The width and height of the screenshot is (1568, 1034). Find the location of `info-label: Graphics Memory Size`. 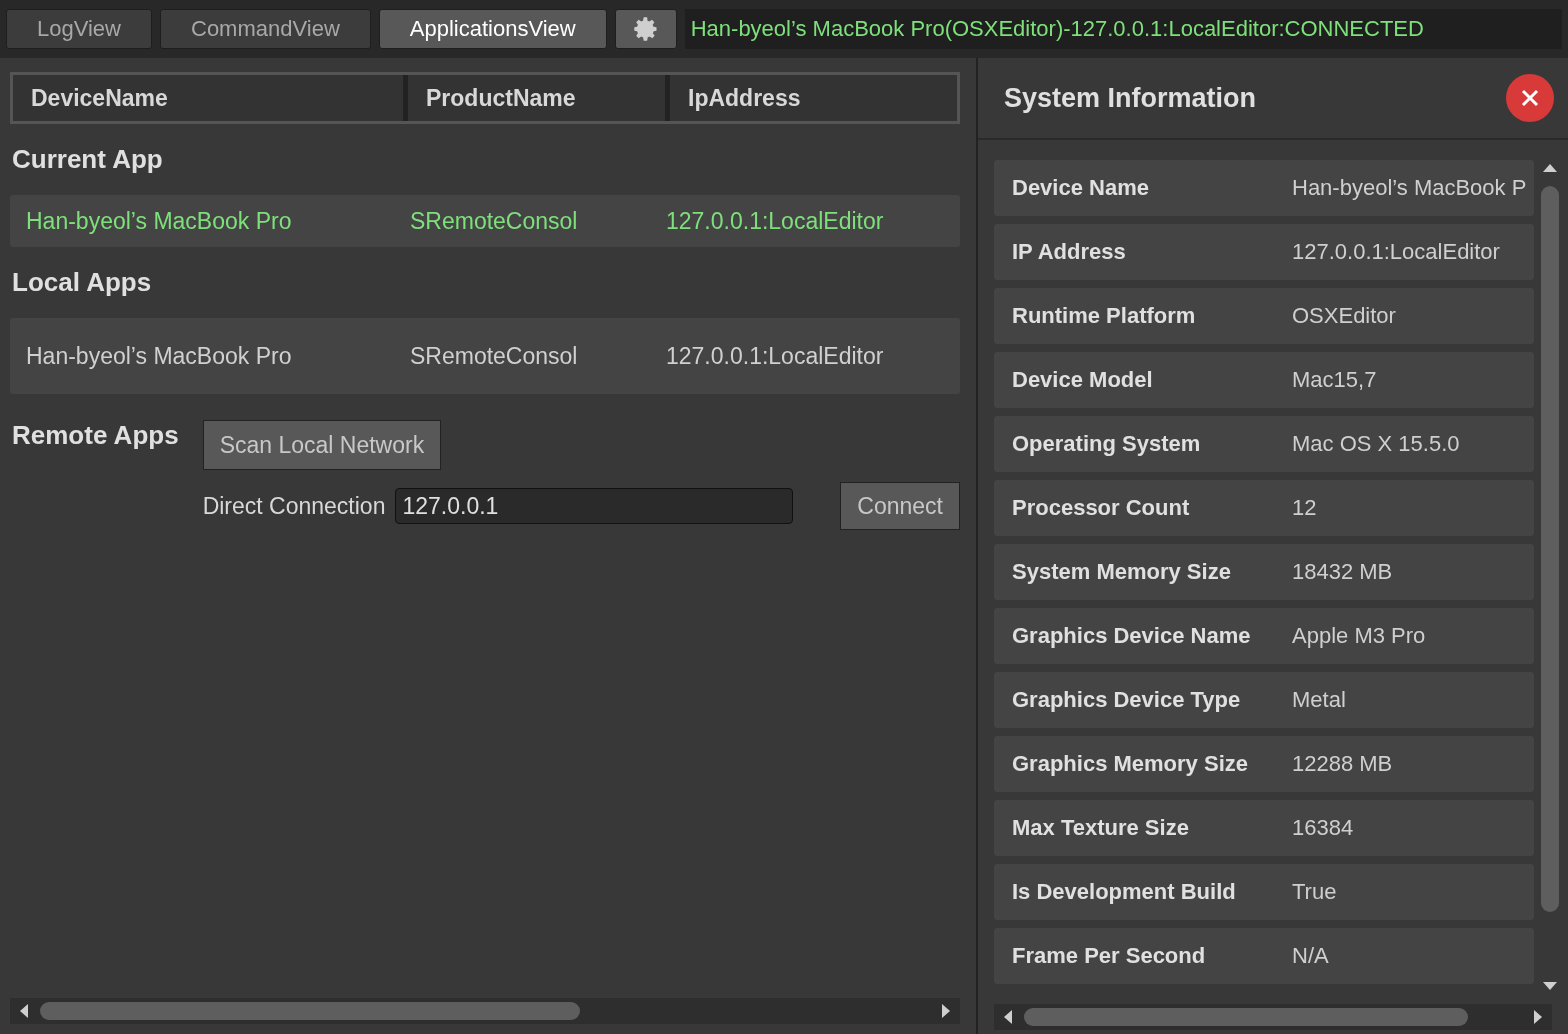

info-label: Graphics Memory Size is located at coordinates (1130, 764).